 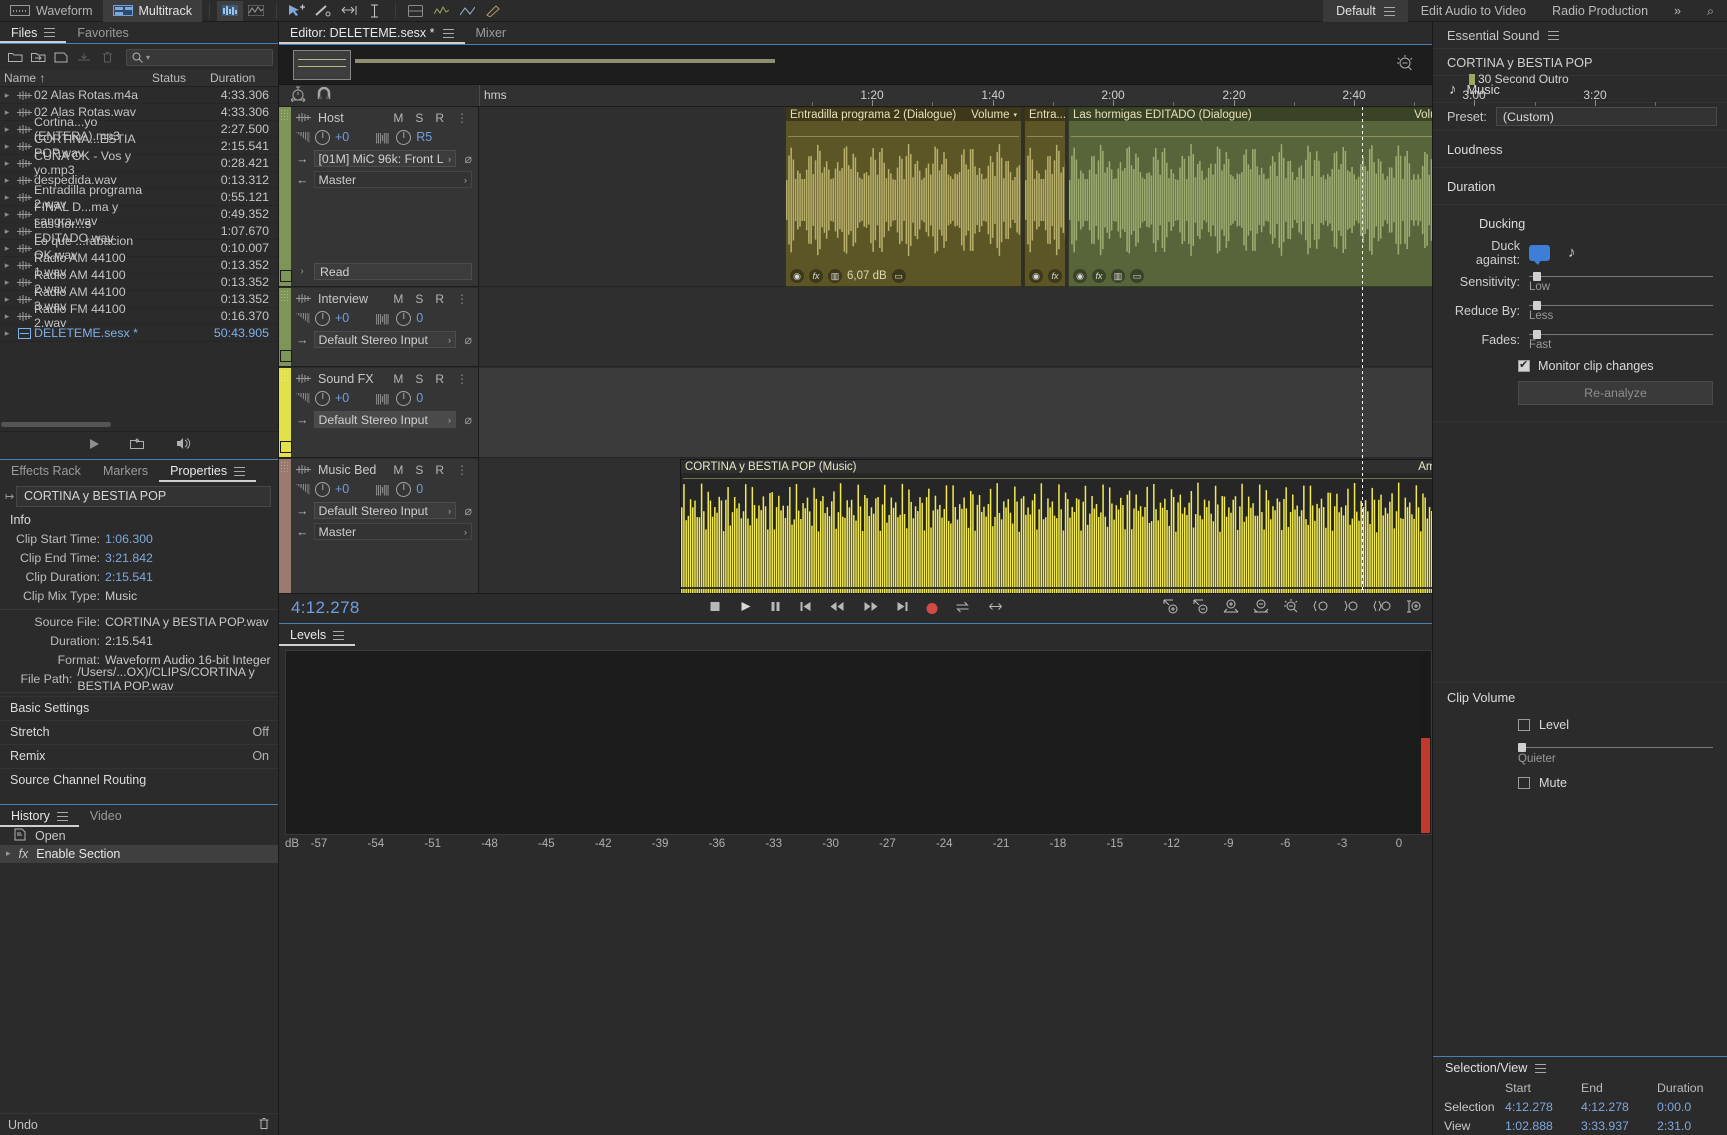 I want to click on loop-button, so click(x=962, y=608).